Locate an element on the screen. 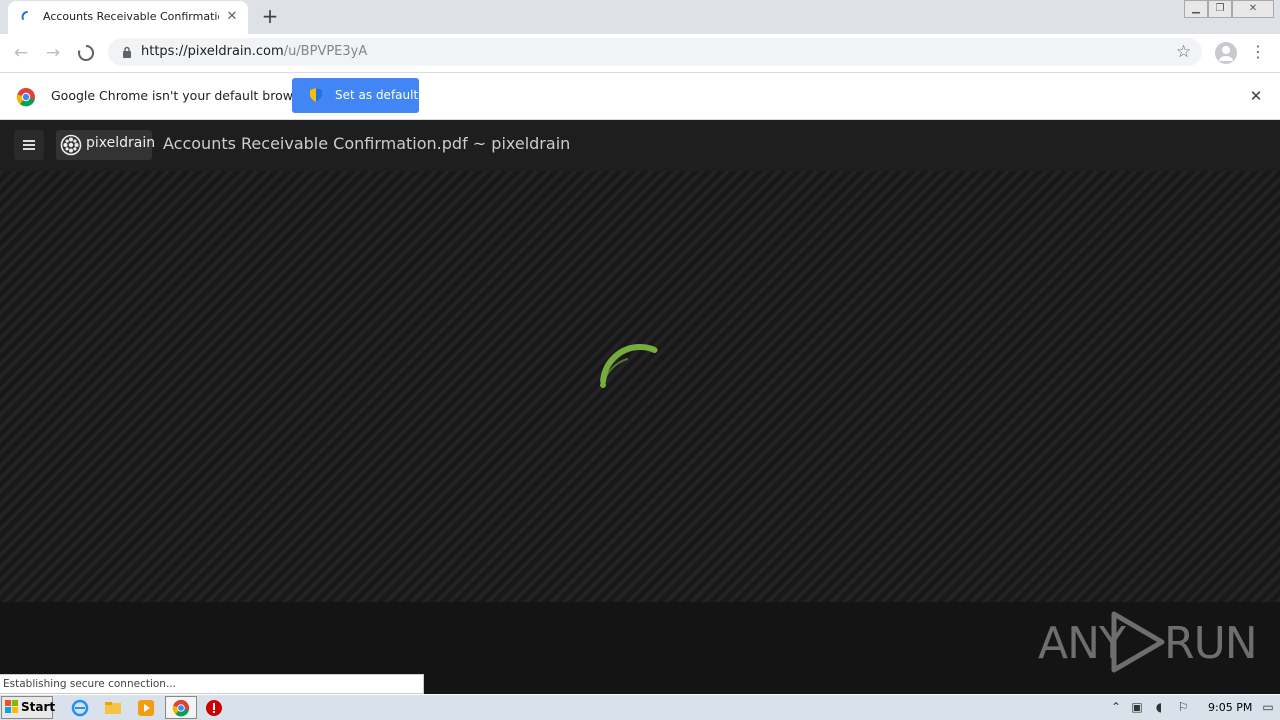 The height and width of the screenshot is (720, 1280). file-explorer-icon is located at coordinates (113, 708).